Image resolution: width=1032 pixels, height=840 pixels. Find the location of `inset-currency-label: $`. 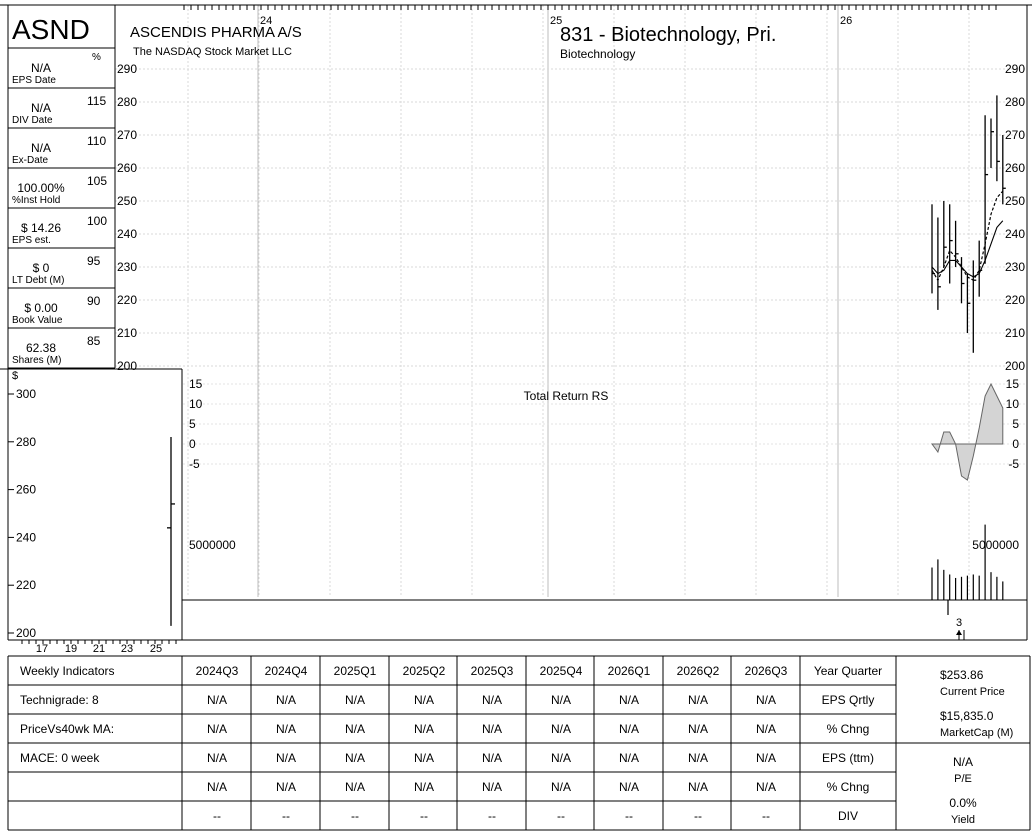

inset-currency-label: $ is located at coordinates (15, 376).